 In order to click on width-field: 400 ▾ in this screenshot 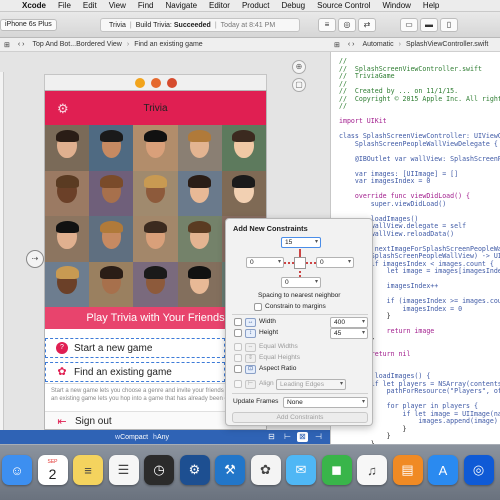, I will do `click(349, 322)`.